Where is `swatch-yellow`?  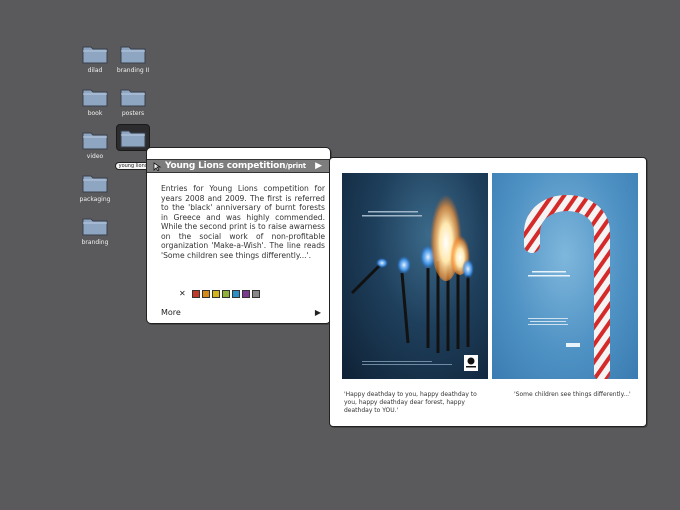 swatch-yellow is located at coordinates (215, 294).